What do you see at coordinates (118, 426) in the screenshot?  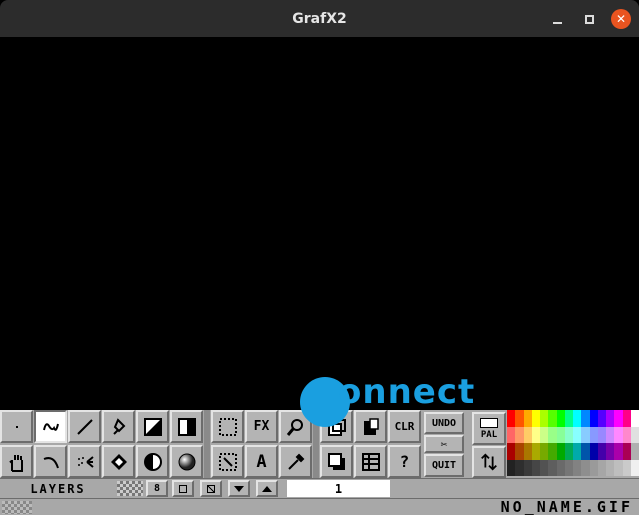 I see `spray-tool` at bounding box center [118, 426].